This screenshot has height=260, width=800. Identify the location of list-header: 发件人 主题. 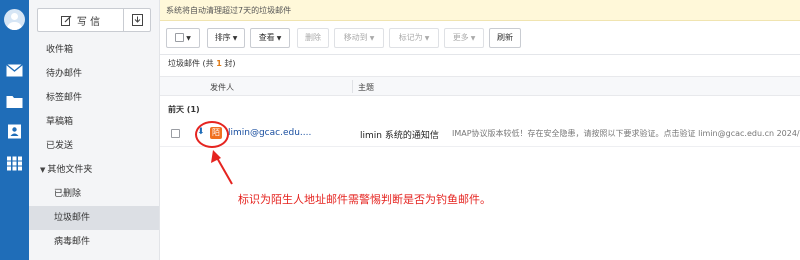
(480, 86).